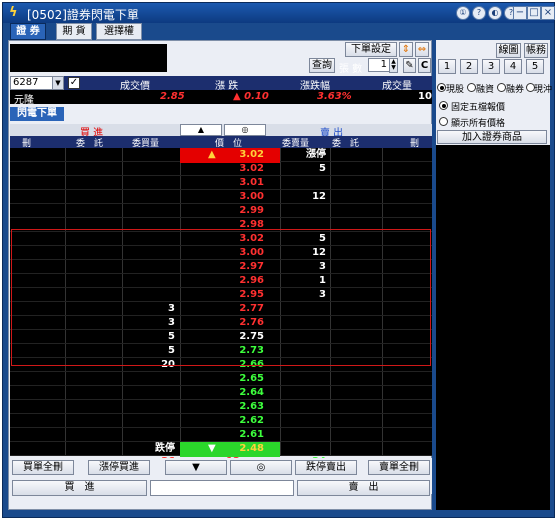 The height and width of the screenshot is (520, 557). I want to click on ladder-row: ▲ 3.02 漲停, so click(221, 155).